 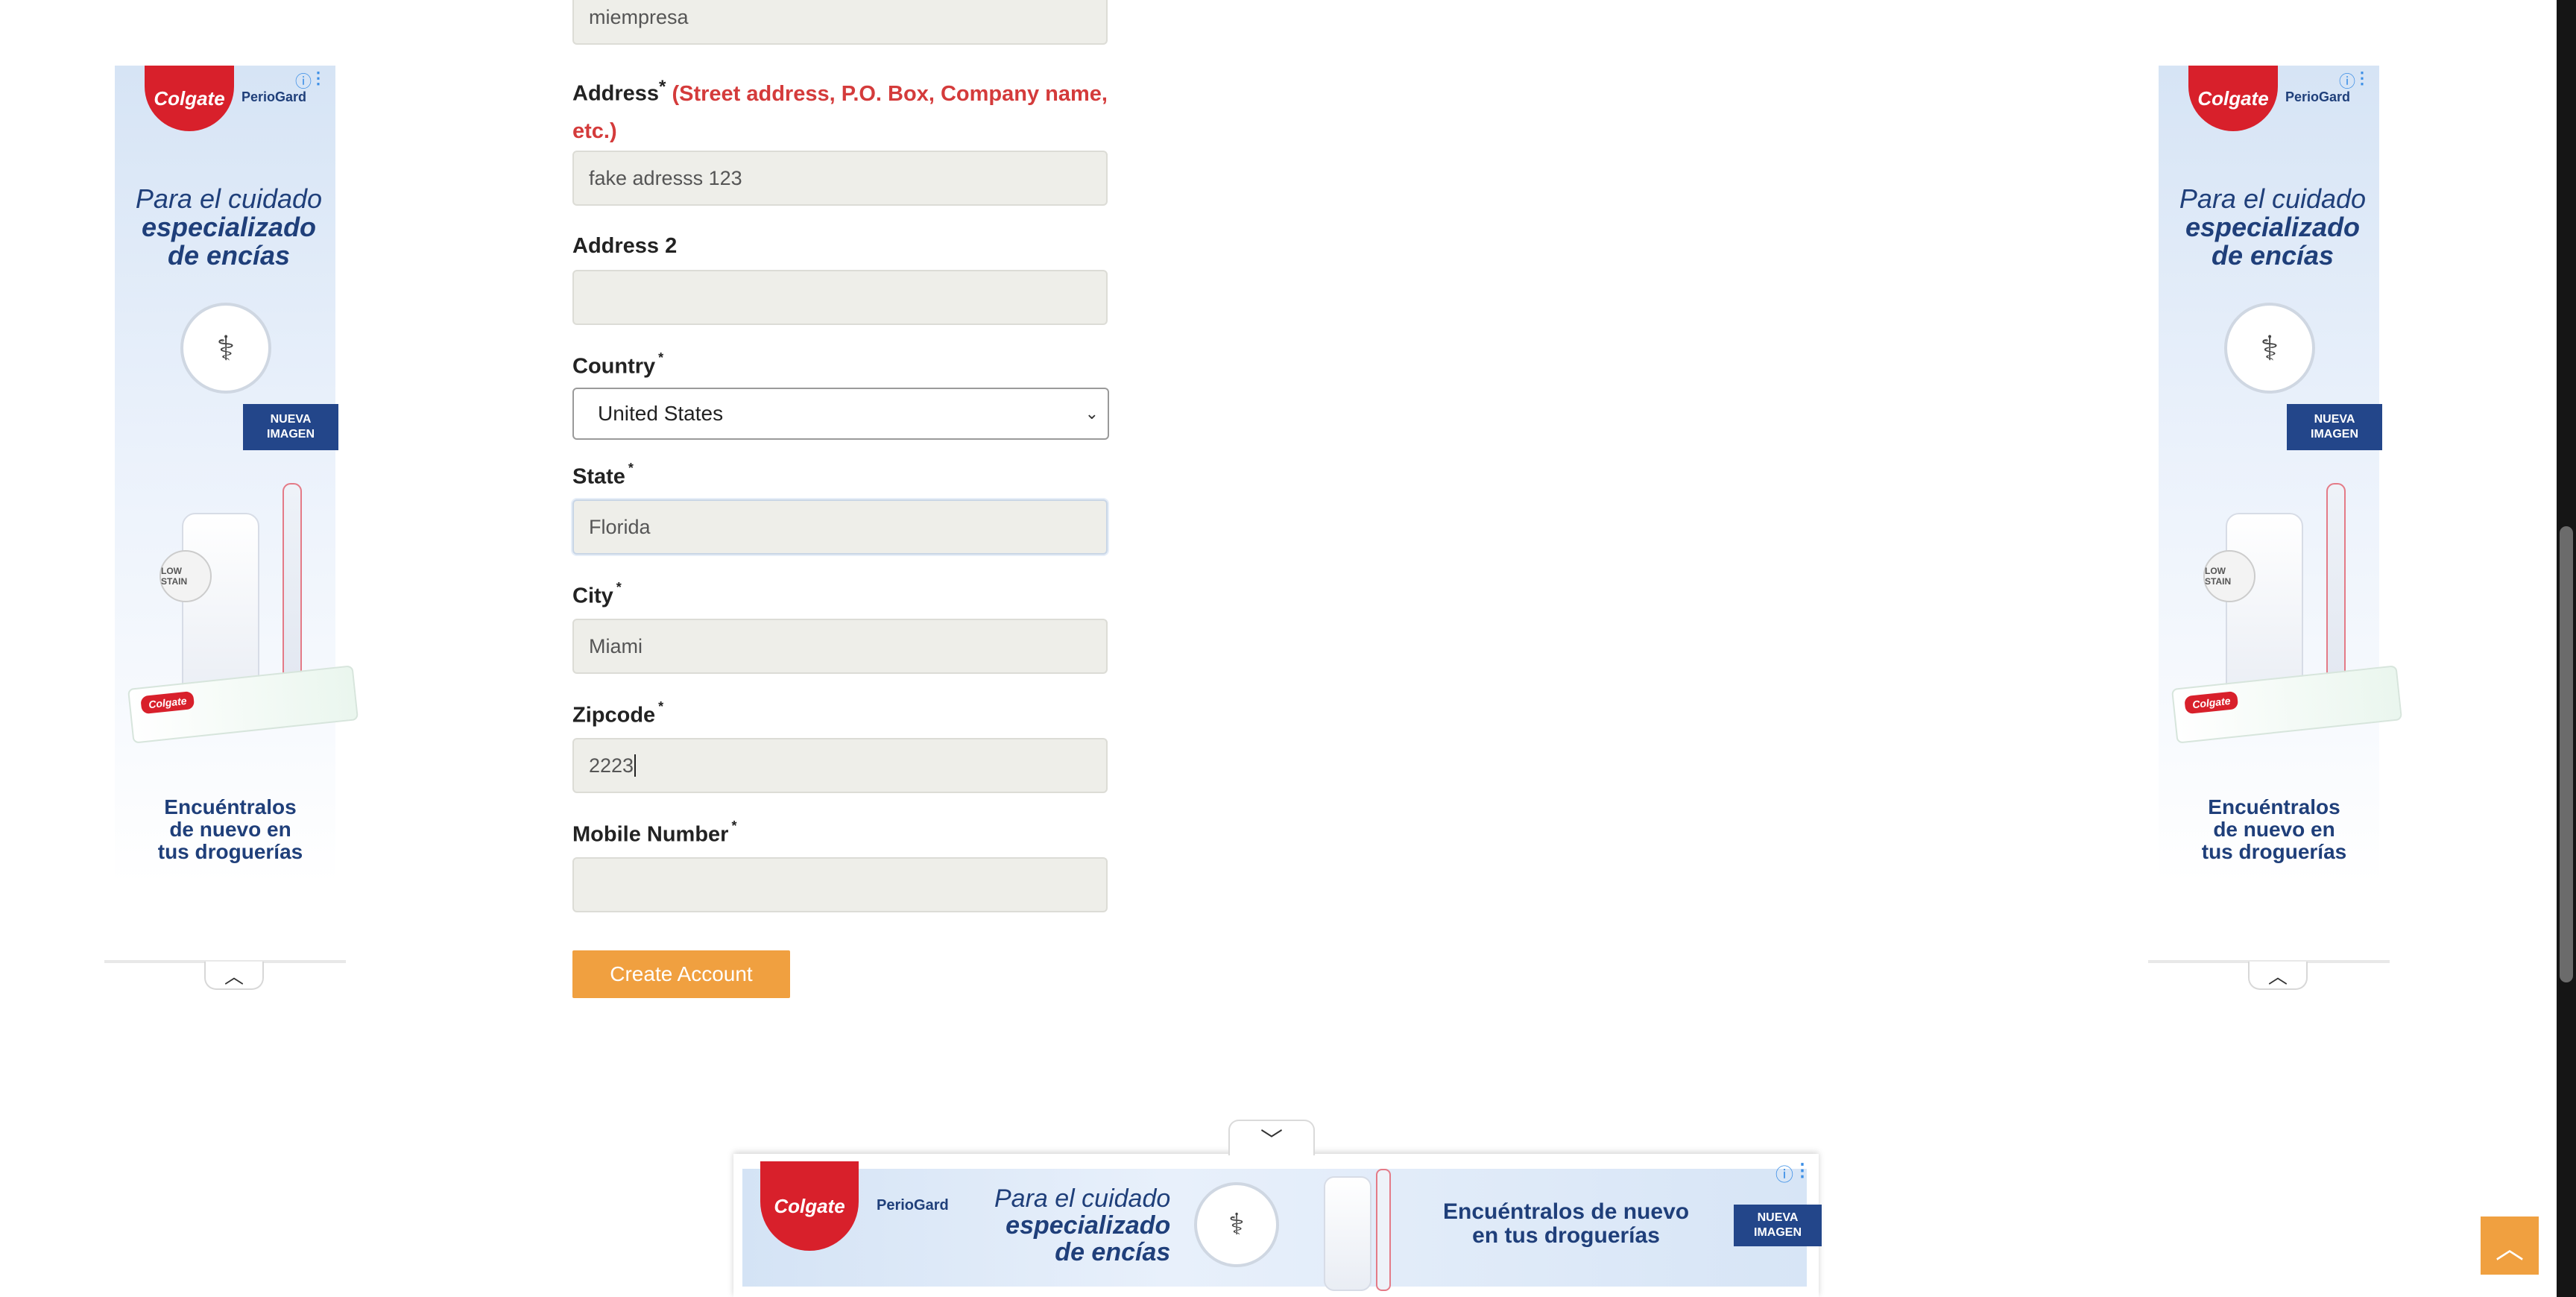 What do you see at coordinates (840, 527) in the screenshot?
I see `state-input: Florida` at bounding box center [840, 527].